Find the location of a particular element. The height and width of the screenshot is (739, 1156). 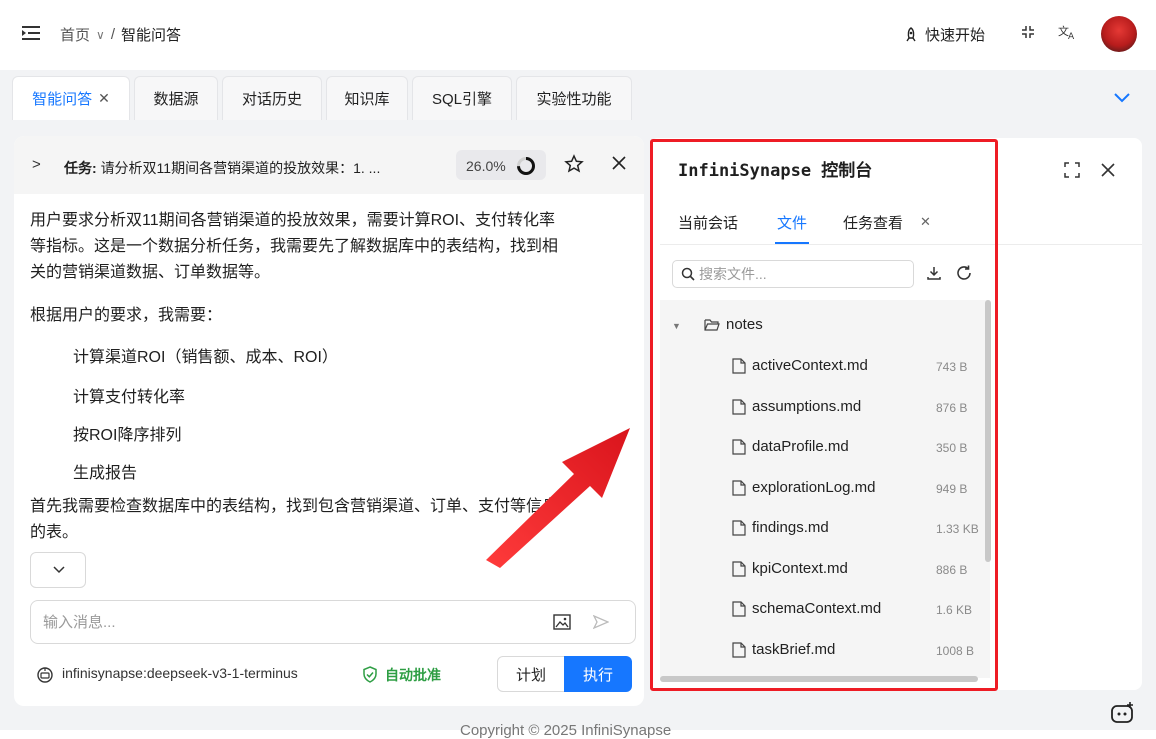

quick-start-button: 快速开始 is located at coordinates (944, 34).